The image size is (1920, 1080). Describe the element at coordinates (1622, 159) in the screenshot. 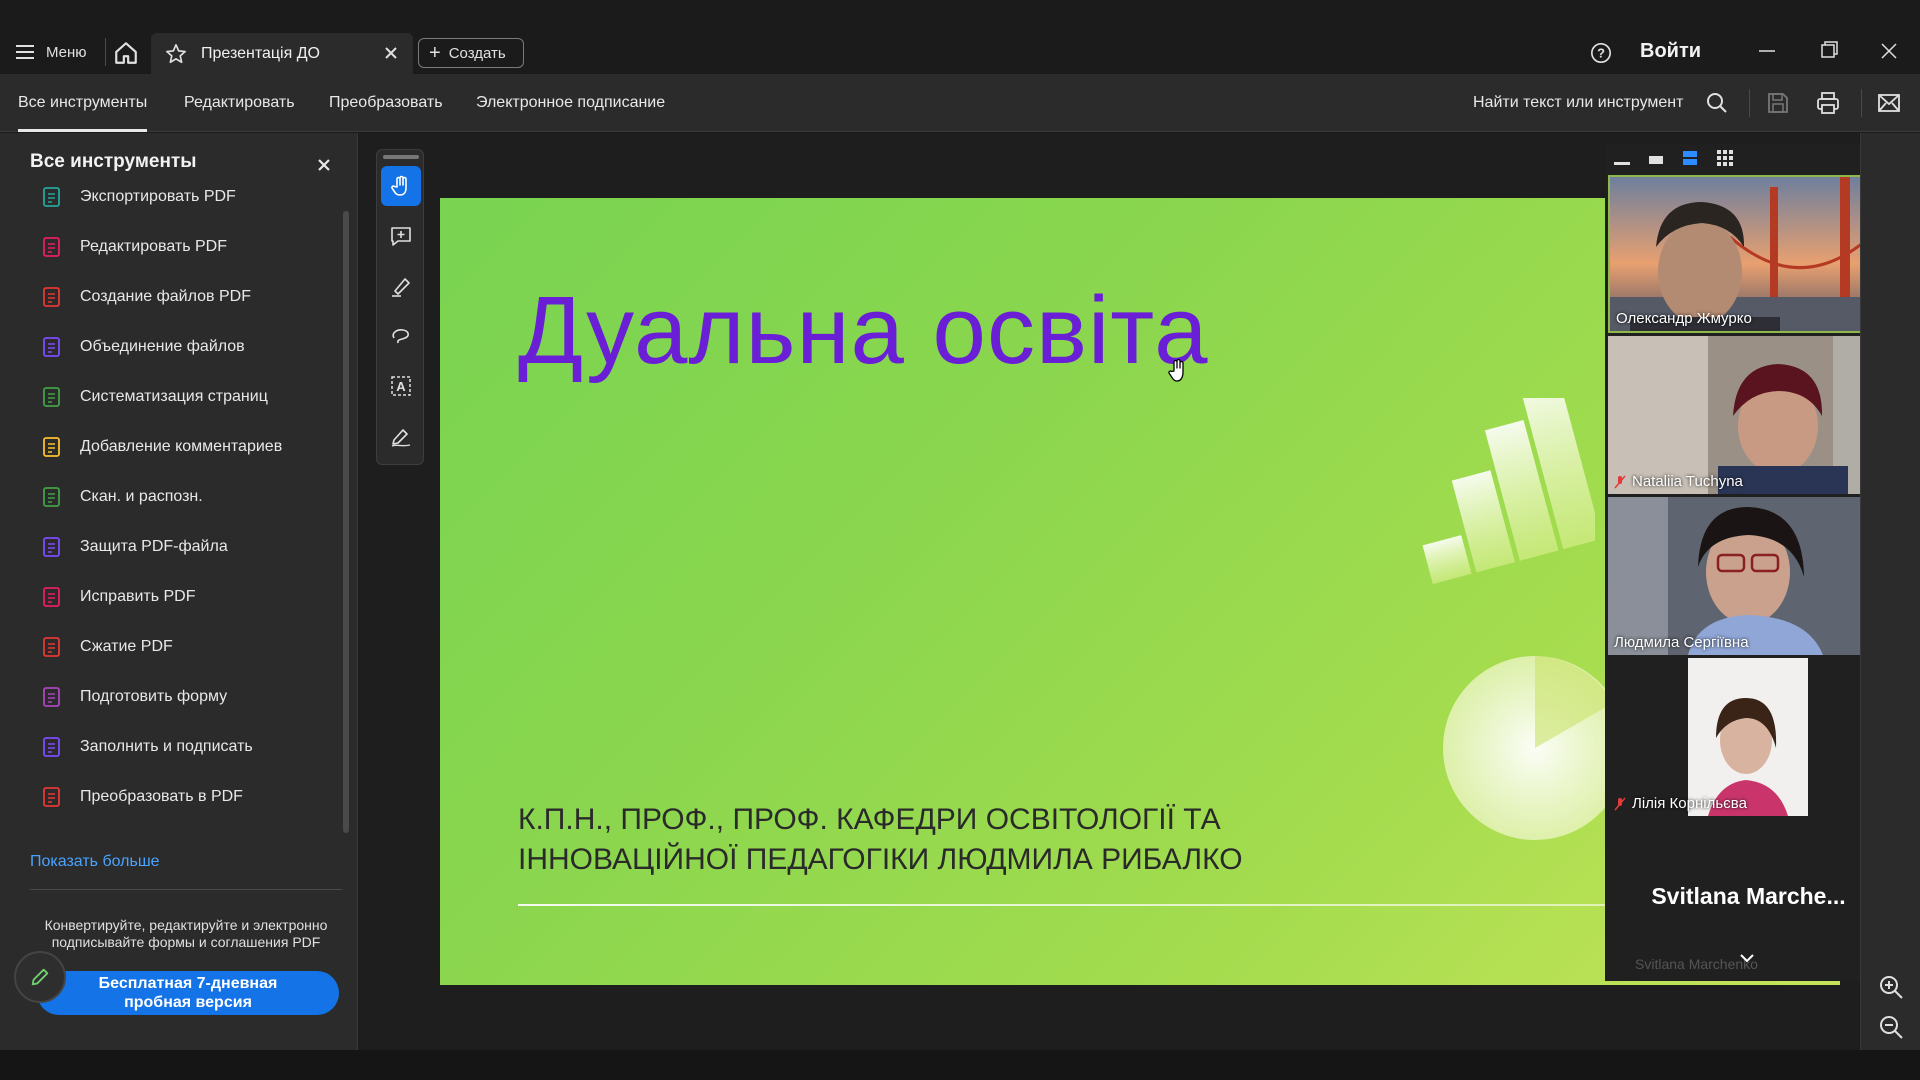

I see `minimize-video-icon` at that location.